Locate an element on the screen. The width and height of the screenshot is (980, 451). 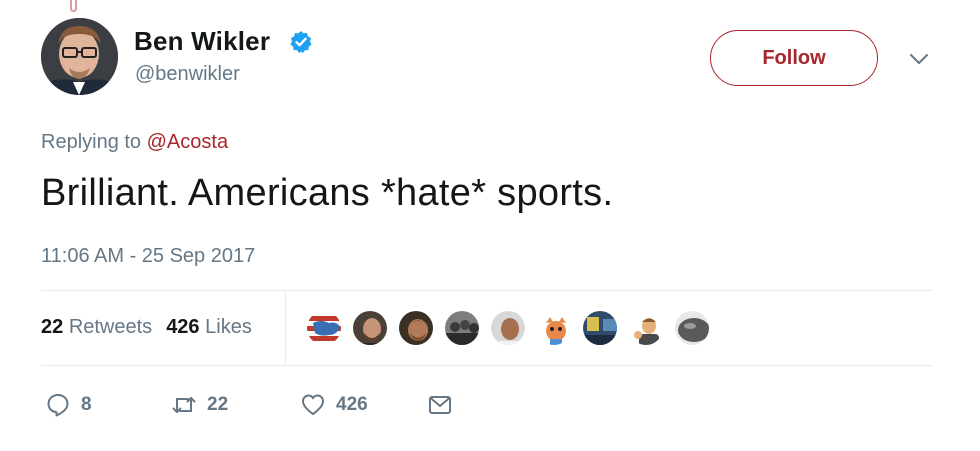
divider-bottom is located at coordinates (486, 365).